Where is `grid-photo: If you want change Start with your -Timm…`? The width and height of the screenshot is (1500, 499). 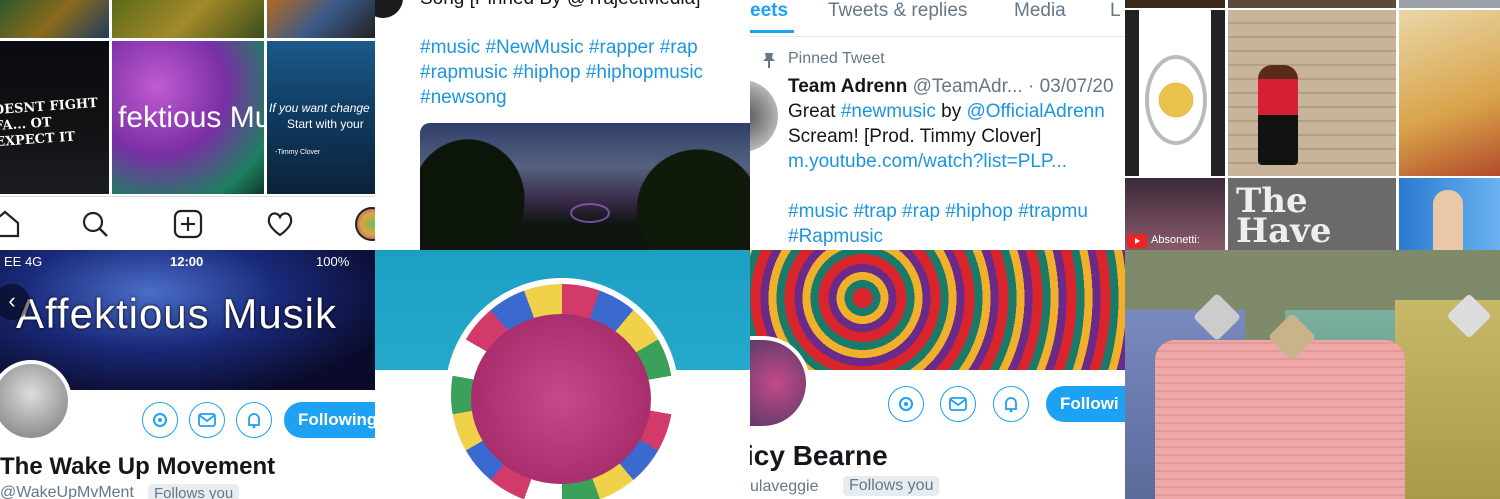 grid-photo: If you want change Start with your -Timm… is located at coordinates (321, 117).